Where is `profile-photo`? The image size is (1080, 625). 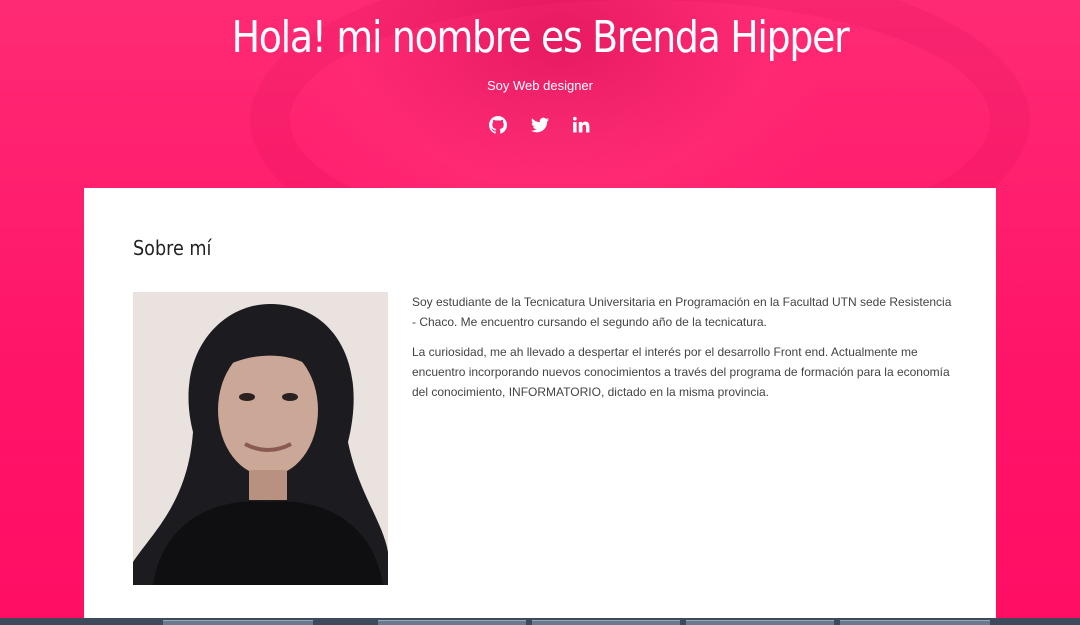
profile-photo is located at coordinates (260, 438).